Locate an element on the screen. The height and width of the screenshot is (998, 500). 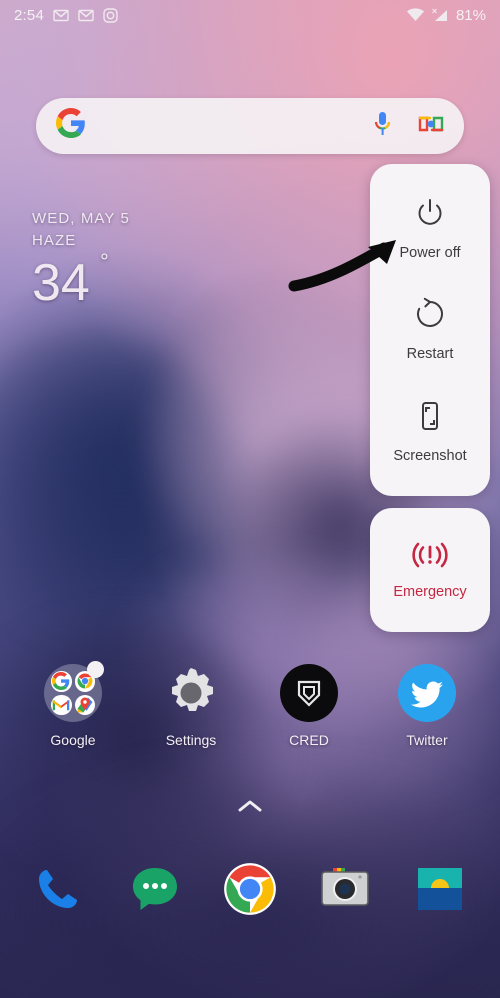
pointer-arrow-icon is located at coordinates (348, 265).